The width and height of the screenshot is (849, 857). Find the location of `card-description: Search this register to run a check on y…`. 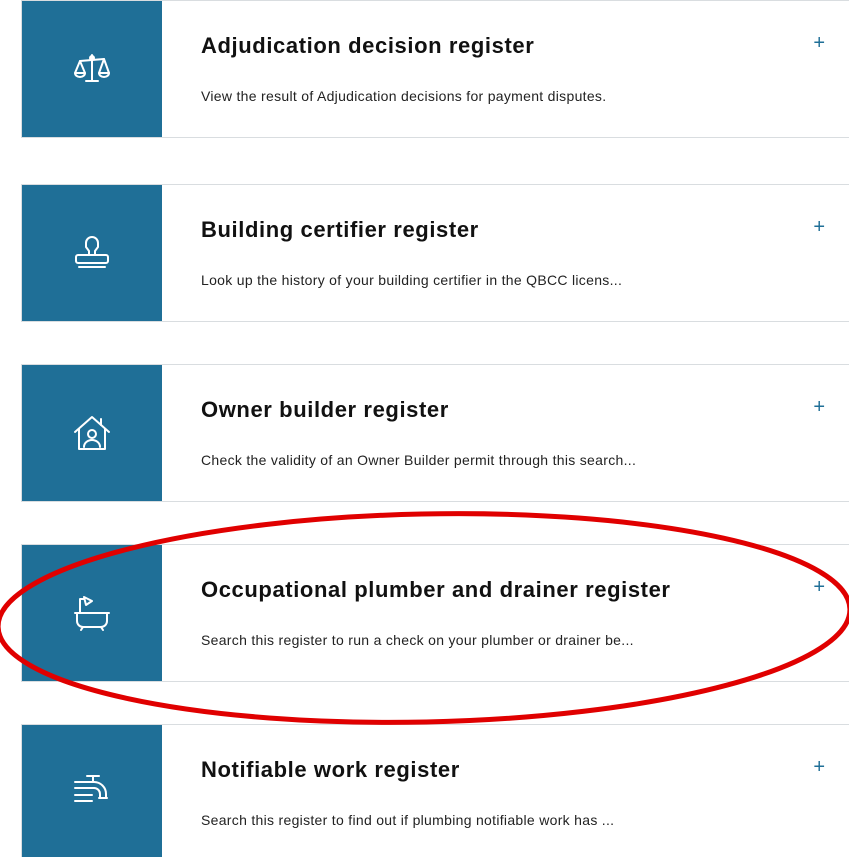

card-description: Search this register to run a check on y… is located at coordinates (417, 640).